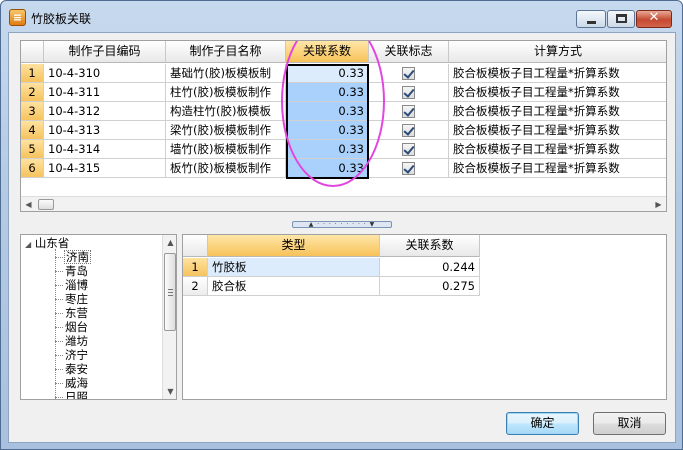  I want to click on minimize-button, so click(591, 19).